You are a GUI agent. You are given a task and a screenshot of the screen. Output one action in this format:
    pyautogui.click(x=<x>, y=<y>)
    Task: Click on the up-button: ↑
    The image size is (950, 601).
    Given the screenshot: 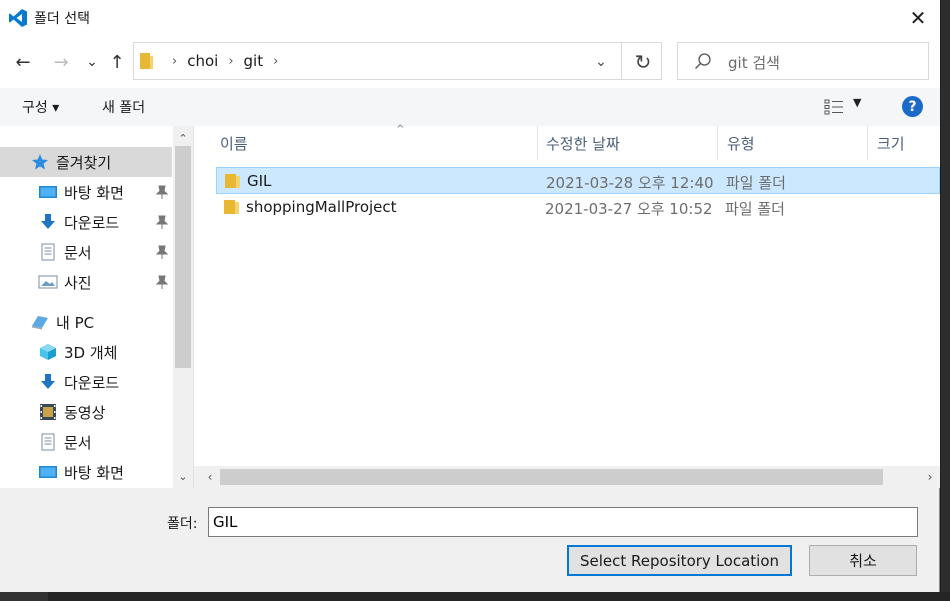 What is the action you would take?
    pyautogui.click(x=117, y=62)
    